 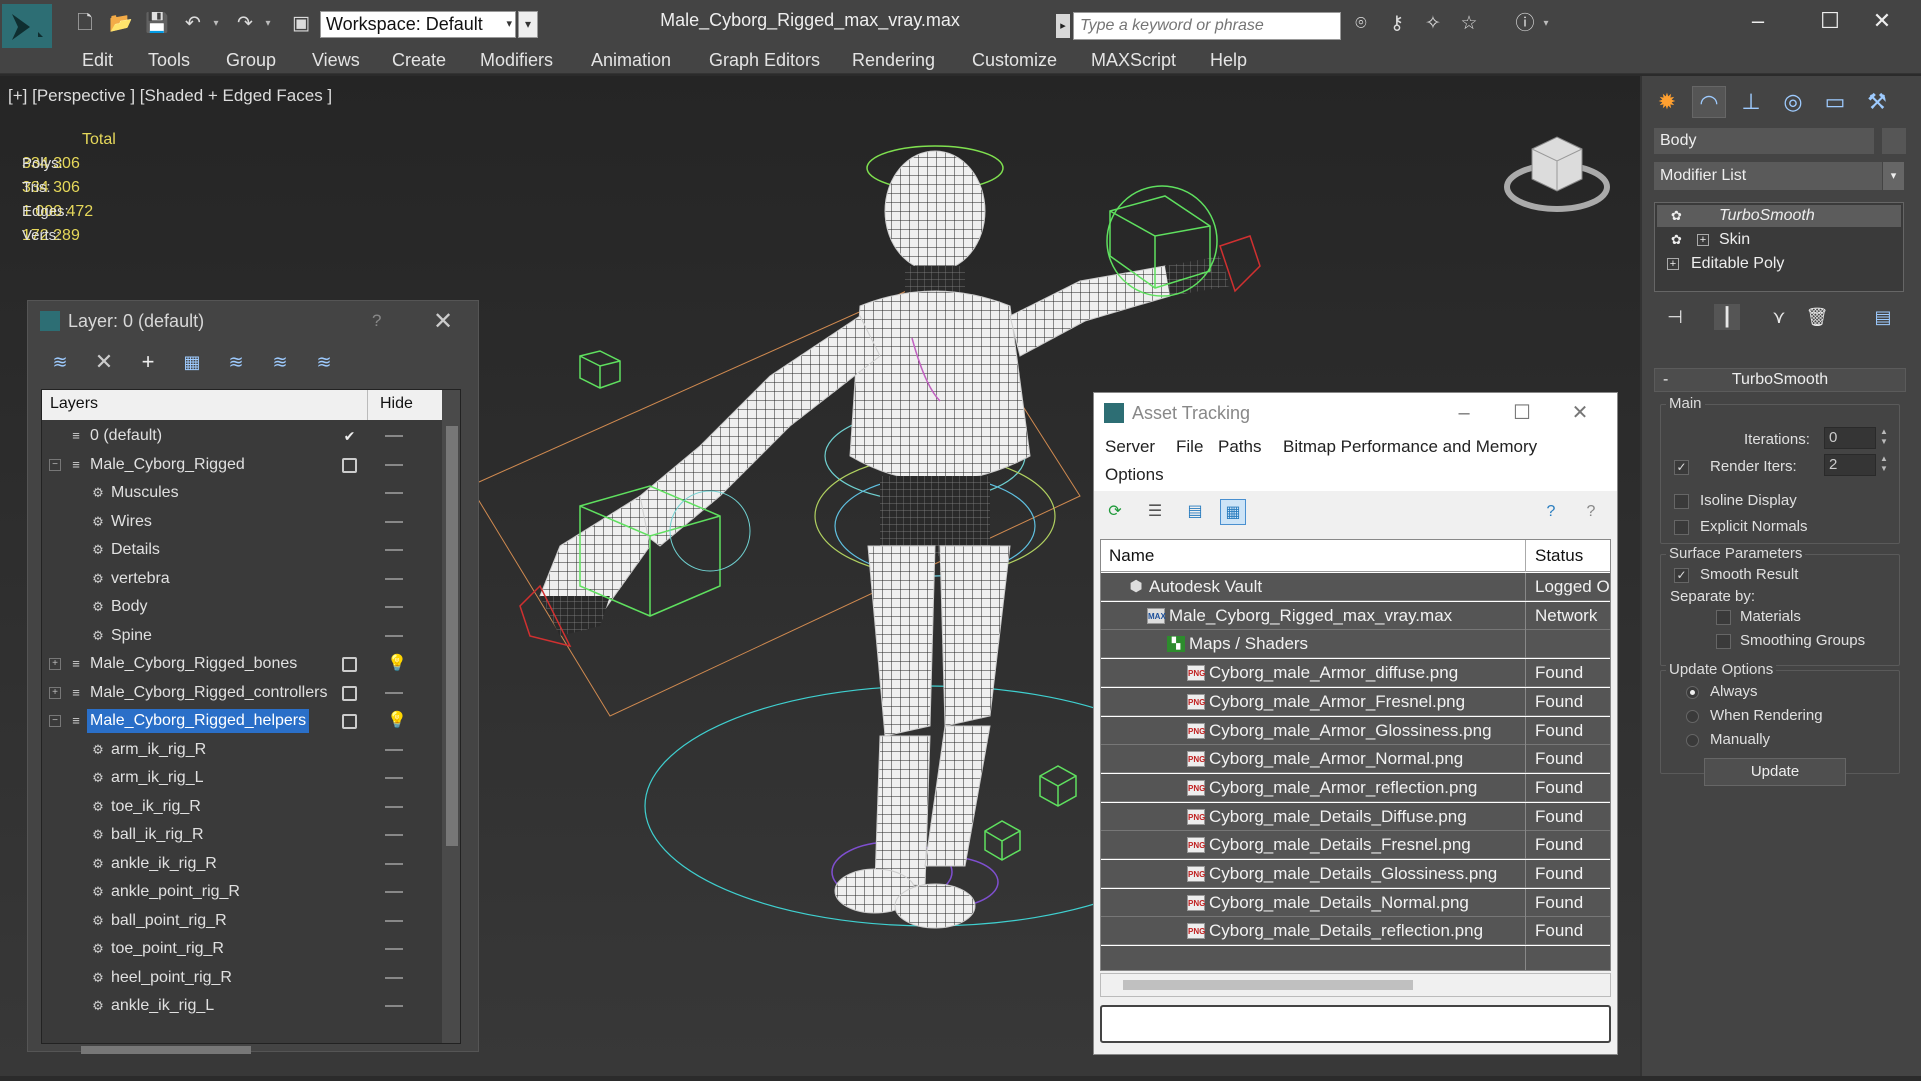 What do you see at coordinates (1134, 475) in the screenshot?
I see `menu-options: Options` at bounding box center [1134, 475].